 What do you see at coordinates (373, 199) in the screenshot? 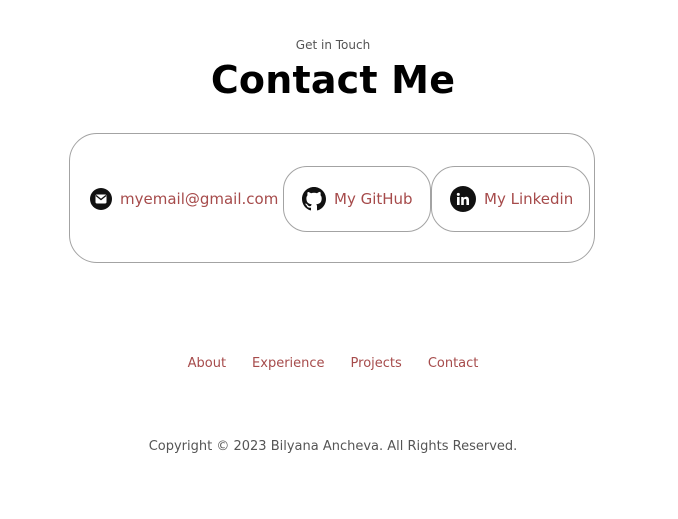
I see `github-label: My GitHub` at bounding box center [373, 199].